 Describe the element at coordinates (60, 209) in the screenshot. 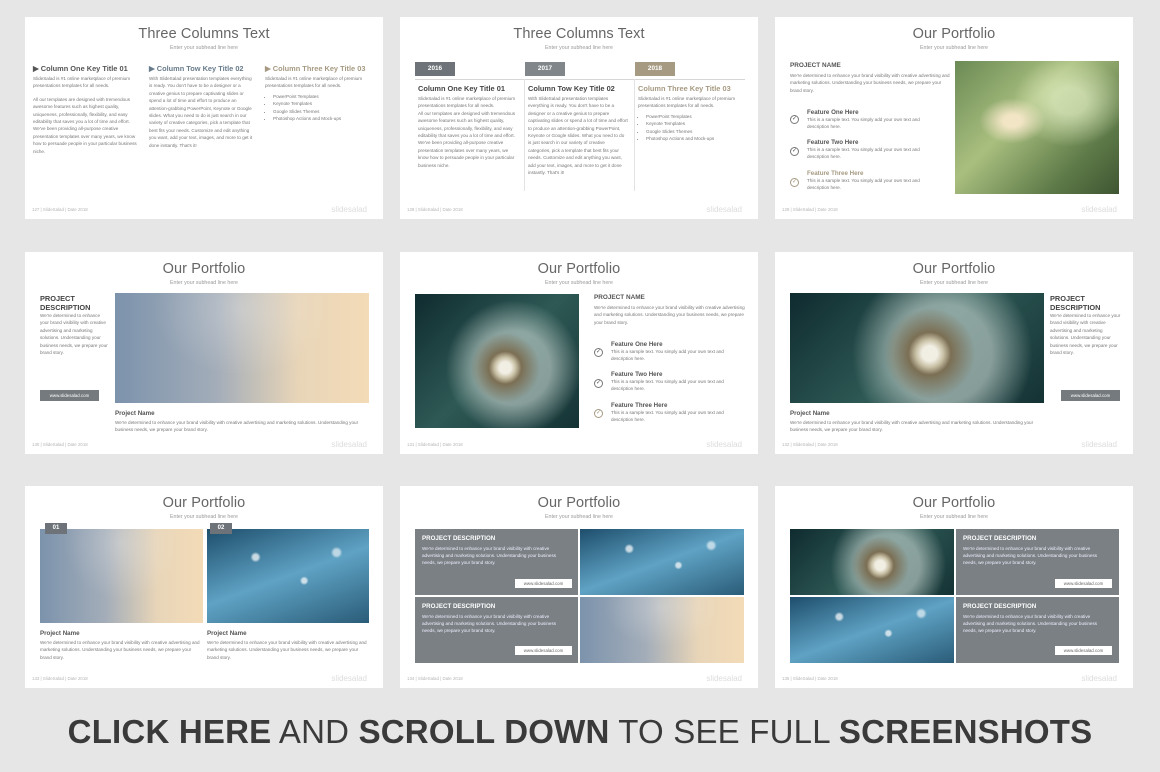

I see `slide-footer: 127 | SlideSalad | Date 2018` at that location.